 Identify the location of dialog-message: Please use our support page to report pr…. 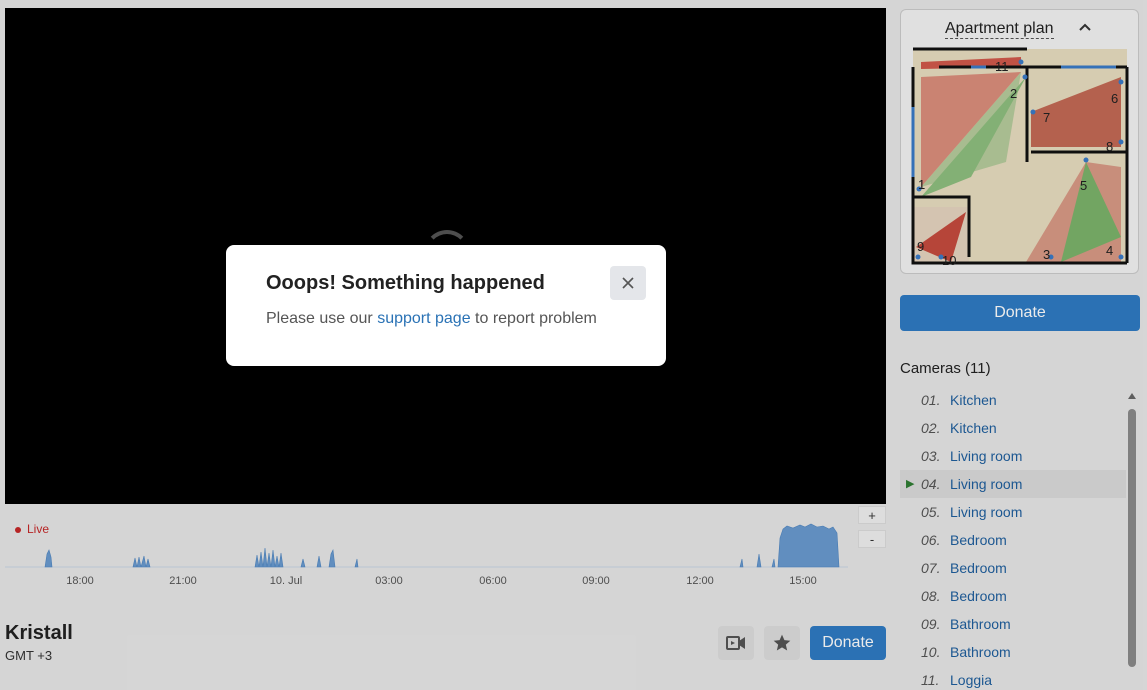
(431, 318).